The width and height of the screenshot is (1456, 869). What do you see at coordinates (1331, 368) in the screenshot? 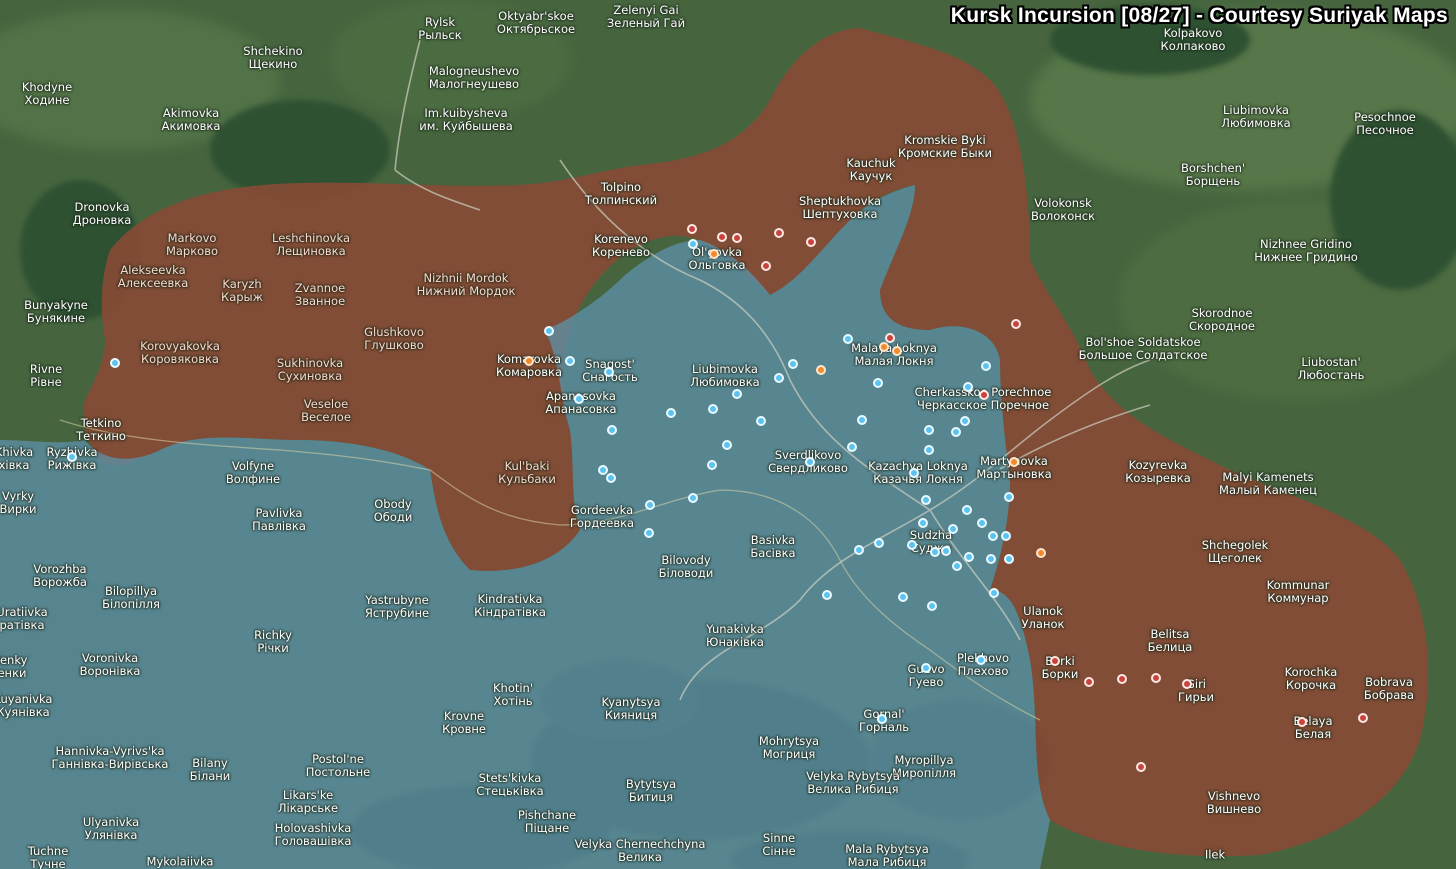
I see `settlement-label: Liubostan' Любостань` at bounding box center [1331, 368].